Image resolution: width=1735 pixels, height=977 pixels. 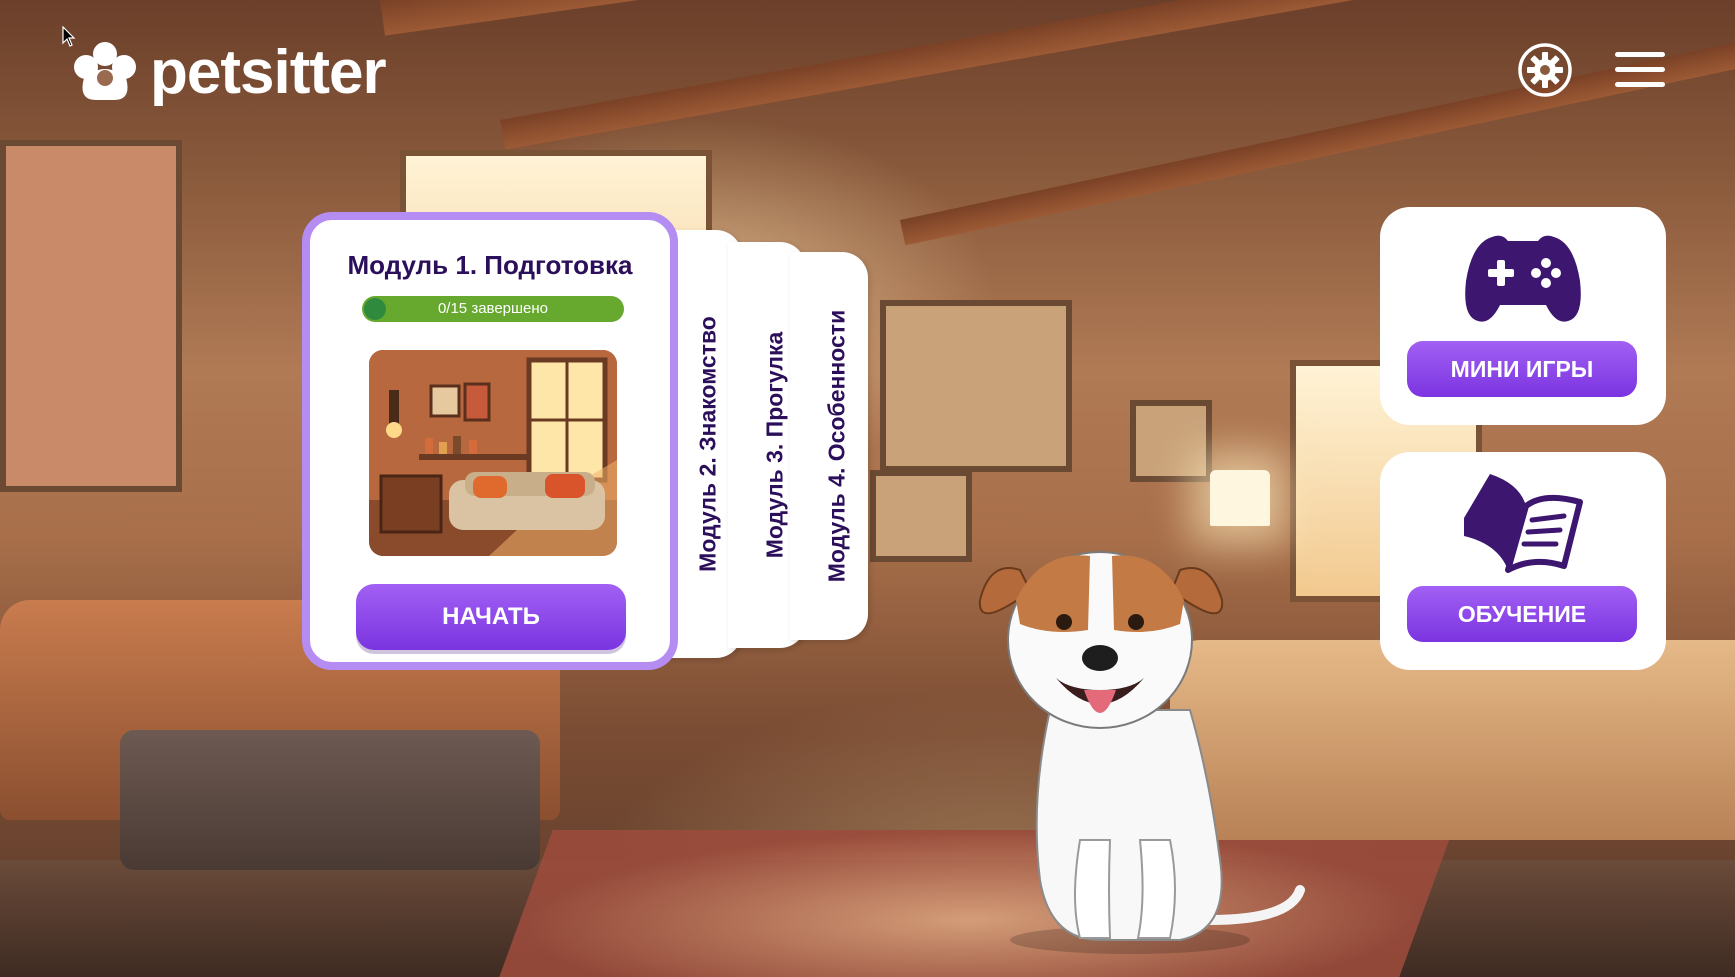 I want to click on mini-games-card: МИНИ ИГРЫ, so click(x=1523, y=316).